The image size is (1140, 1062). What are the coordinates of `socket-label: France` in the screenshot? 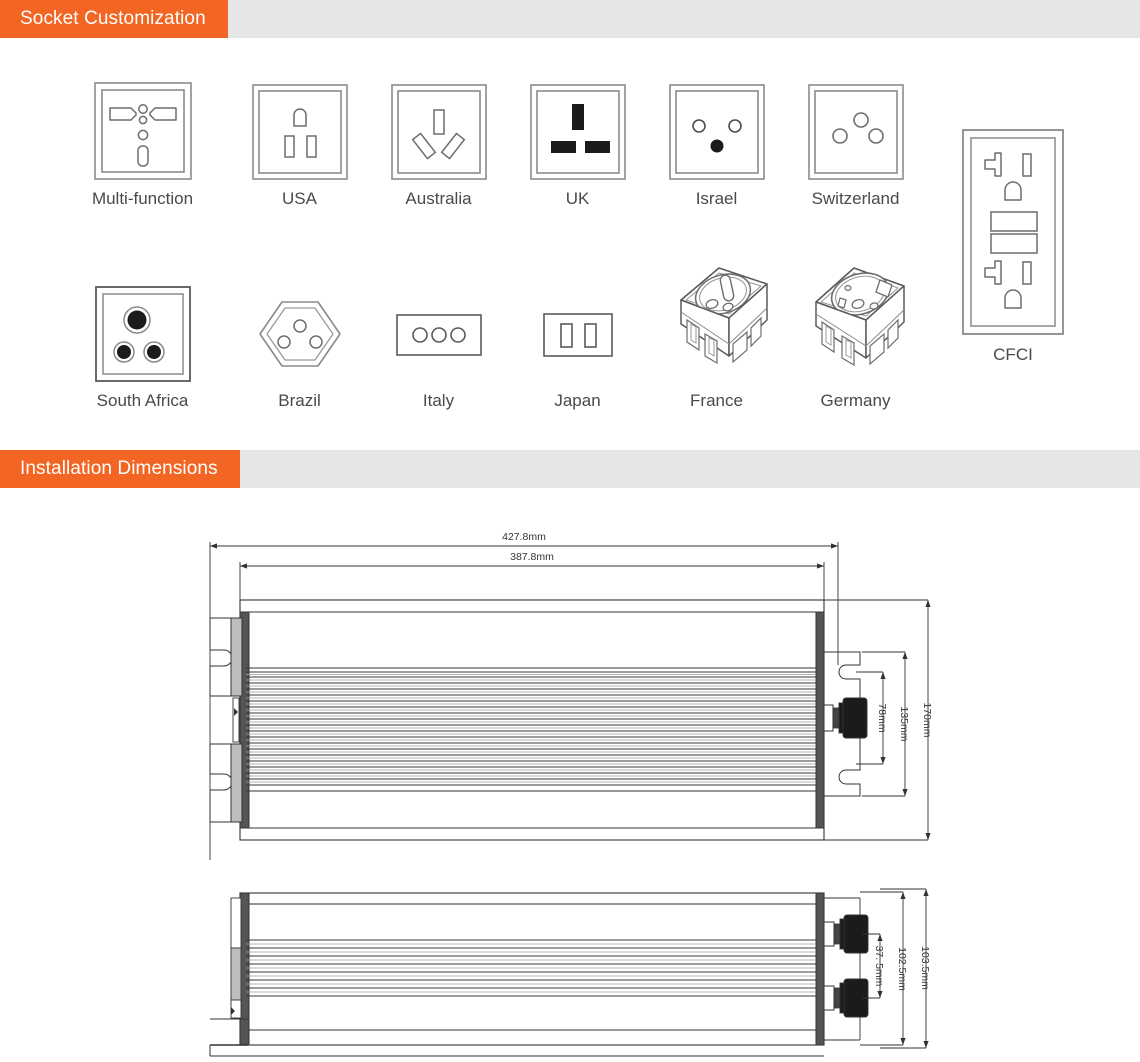 It's located at (716, 400).